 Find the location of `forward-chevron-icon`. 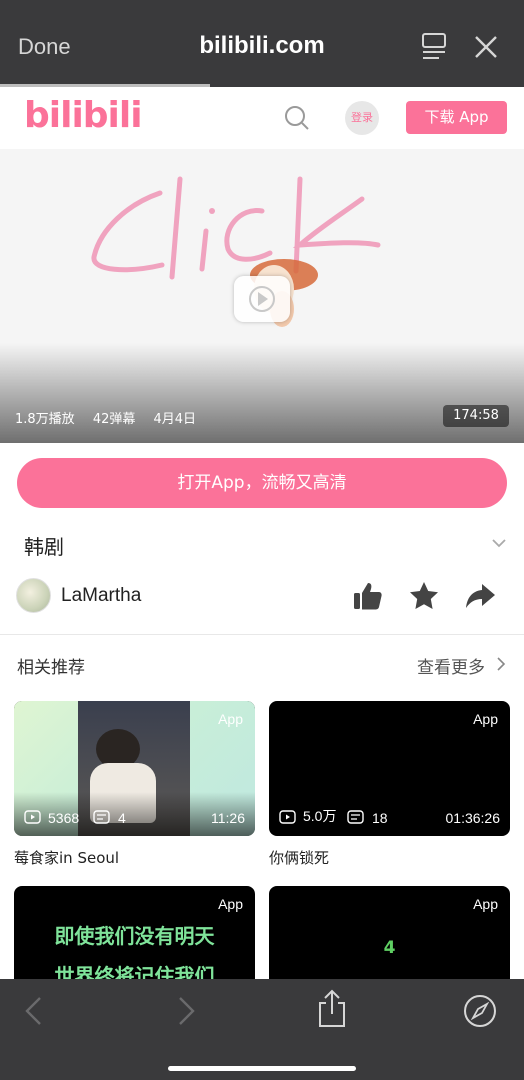

forward-chevron-icon is located at coordinates (185, 1011).